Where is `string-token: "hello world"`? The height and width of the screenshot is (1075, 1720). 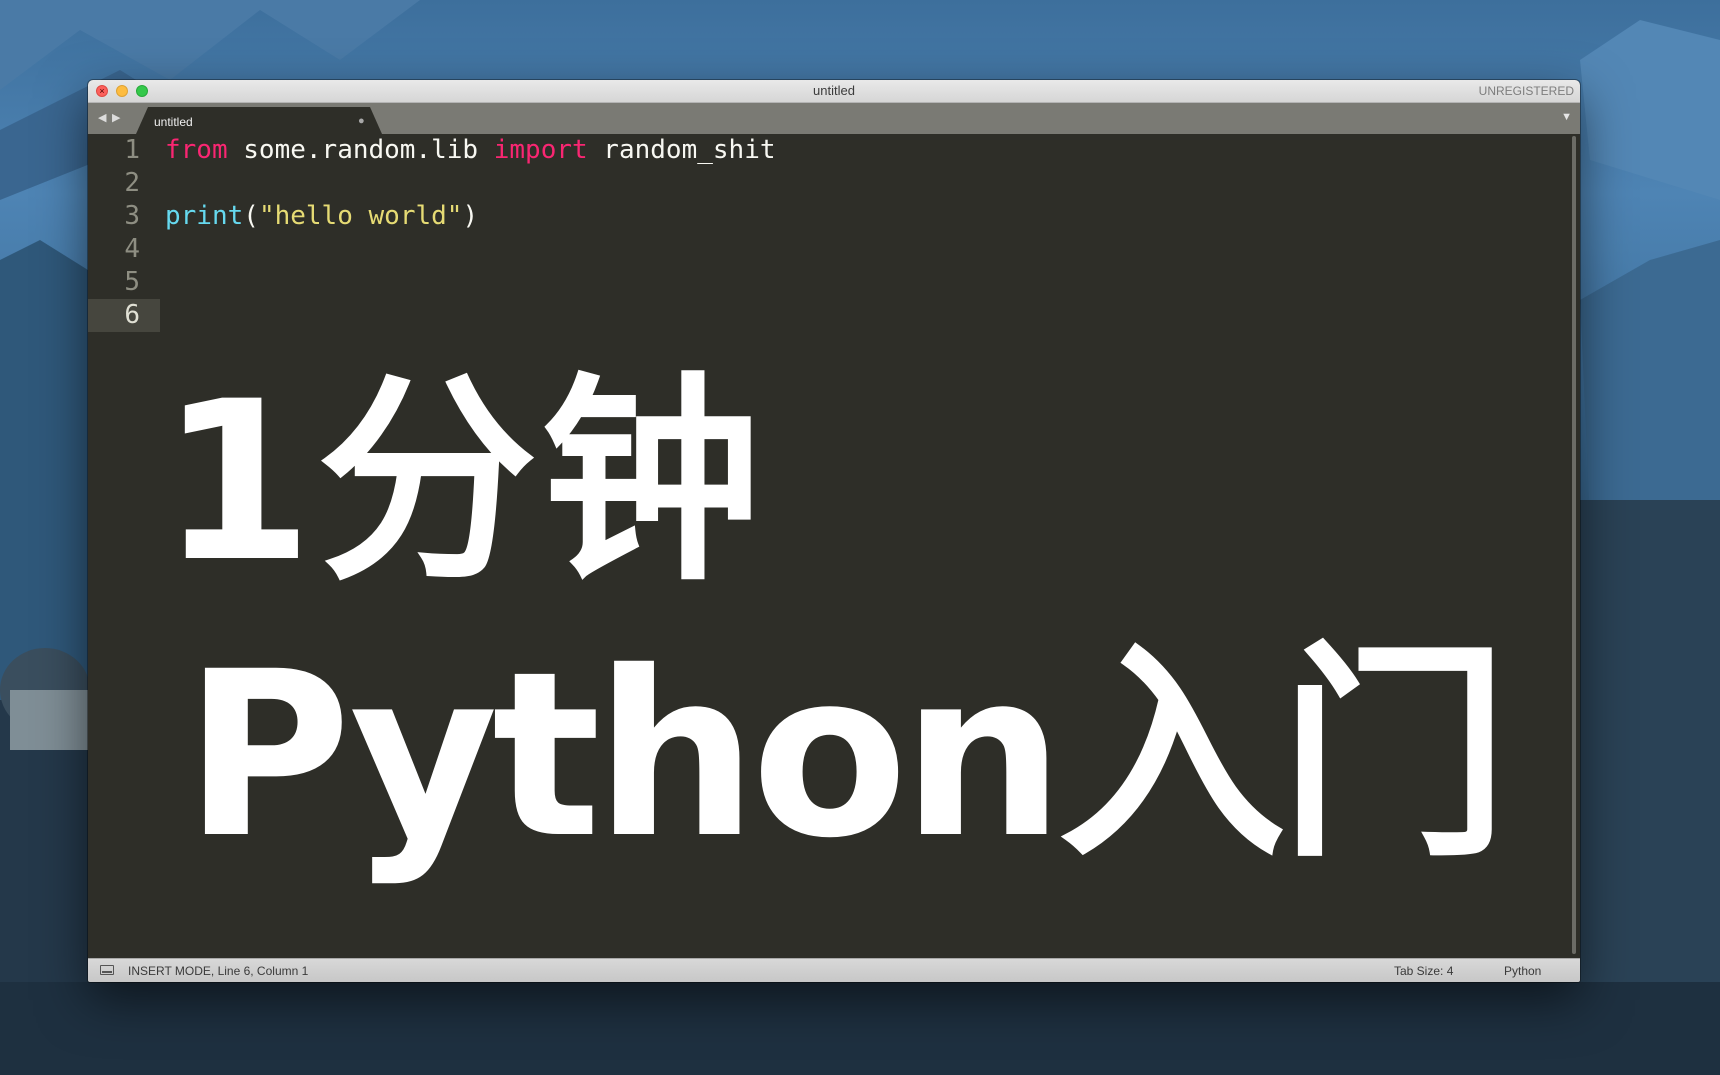
string-token: "hello world" is located at coordinates (360, 216).